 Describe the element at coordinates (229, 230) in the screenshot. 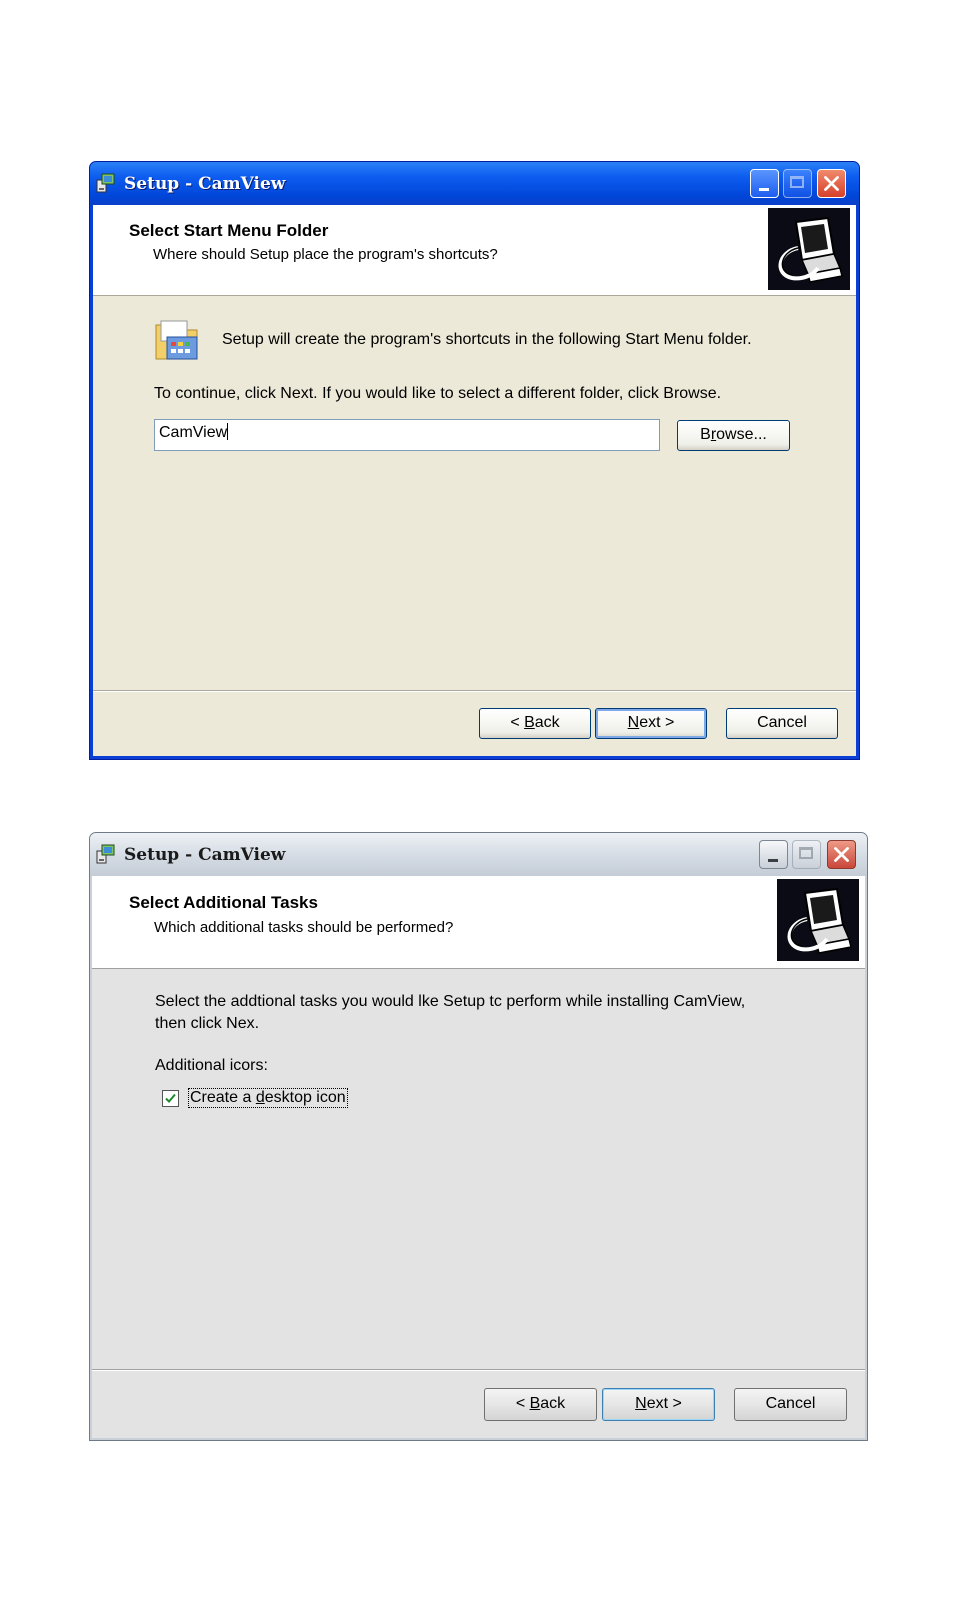

I see `page-title: Select Start Menu Folder` at that location.